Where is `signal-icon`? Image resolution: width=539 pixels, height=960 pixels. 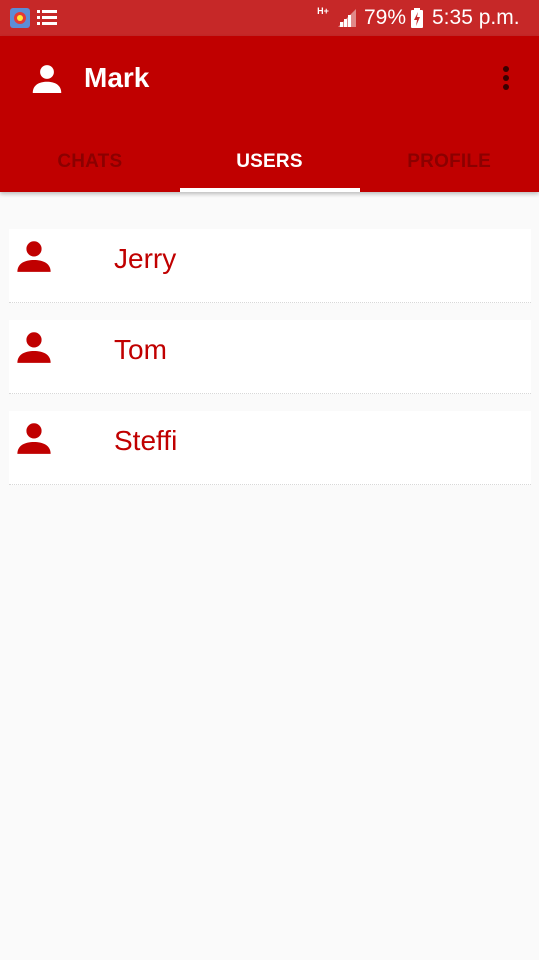 signal-icon is located at coordinates (347, 18).